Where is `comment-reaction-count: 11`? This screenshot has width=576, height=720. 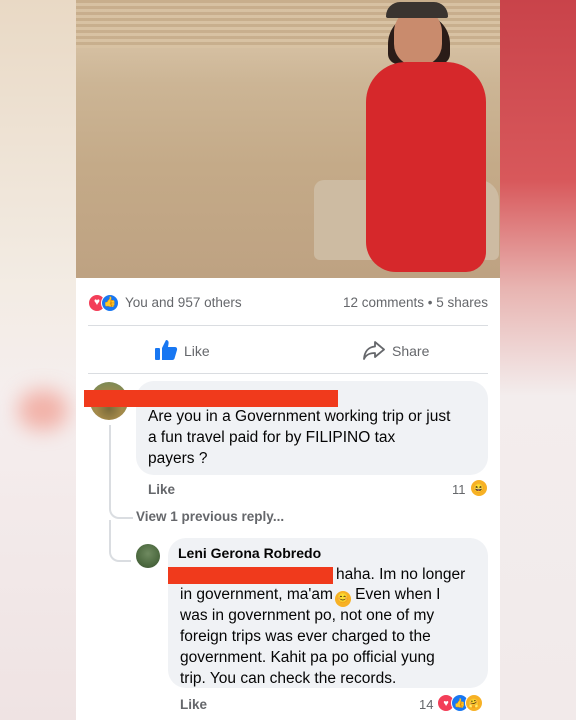 comment-reaction-count: 11 is located at coordinates (459, 489).